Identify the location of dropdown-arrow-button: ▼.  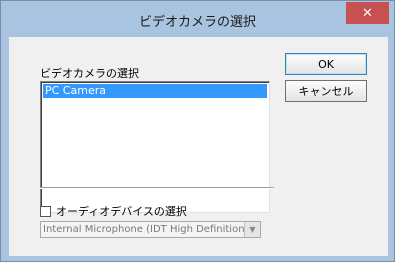
(252, 229).